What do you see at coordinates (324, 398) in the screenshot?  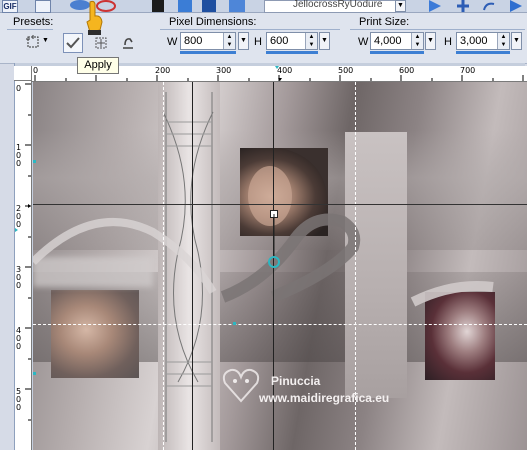 I see `watermark-url: www.maidiregrafica.eu` at bounding box center [324, 398].